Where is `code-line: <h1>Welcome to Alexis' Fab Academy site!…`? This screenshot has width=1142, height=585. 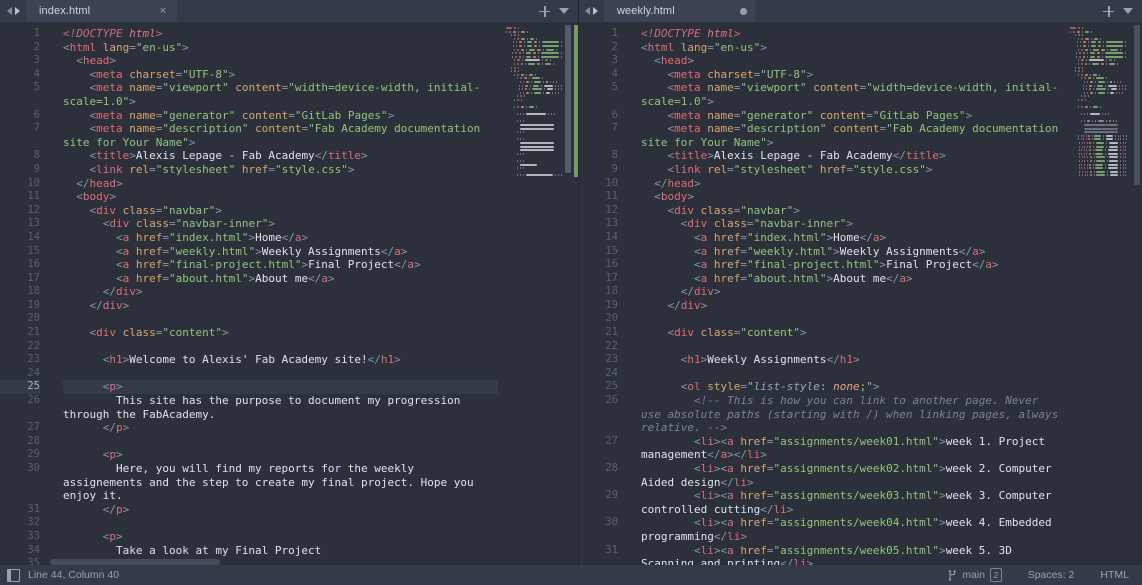
code-line: <h1>Welcome to Alexis' Fab Academy site!… is located at coordinates (280, 360).